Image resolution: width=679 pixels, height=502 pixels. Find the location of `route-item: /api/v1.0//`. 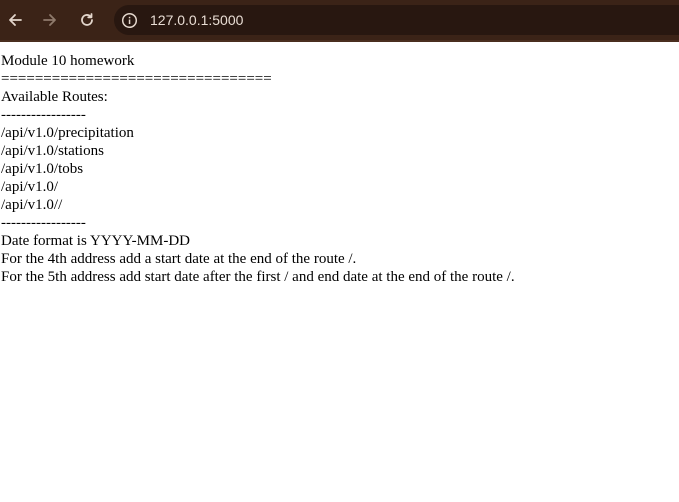

route-item: /api/v1.0// is located at coordinates (32, 205).